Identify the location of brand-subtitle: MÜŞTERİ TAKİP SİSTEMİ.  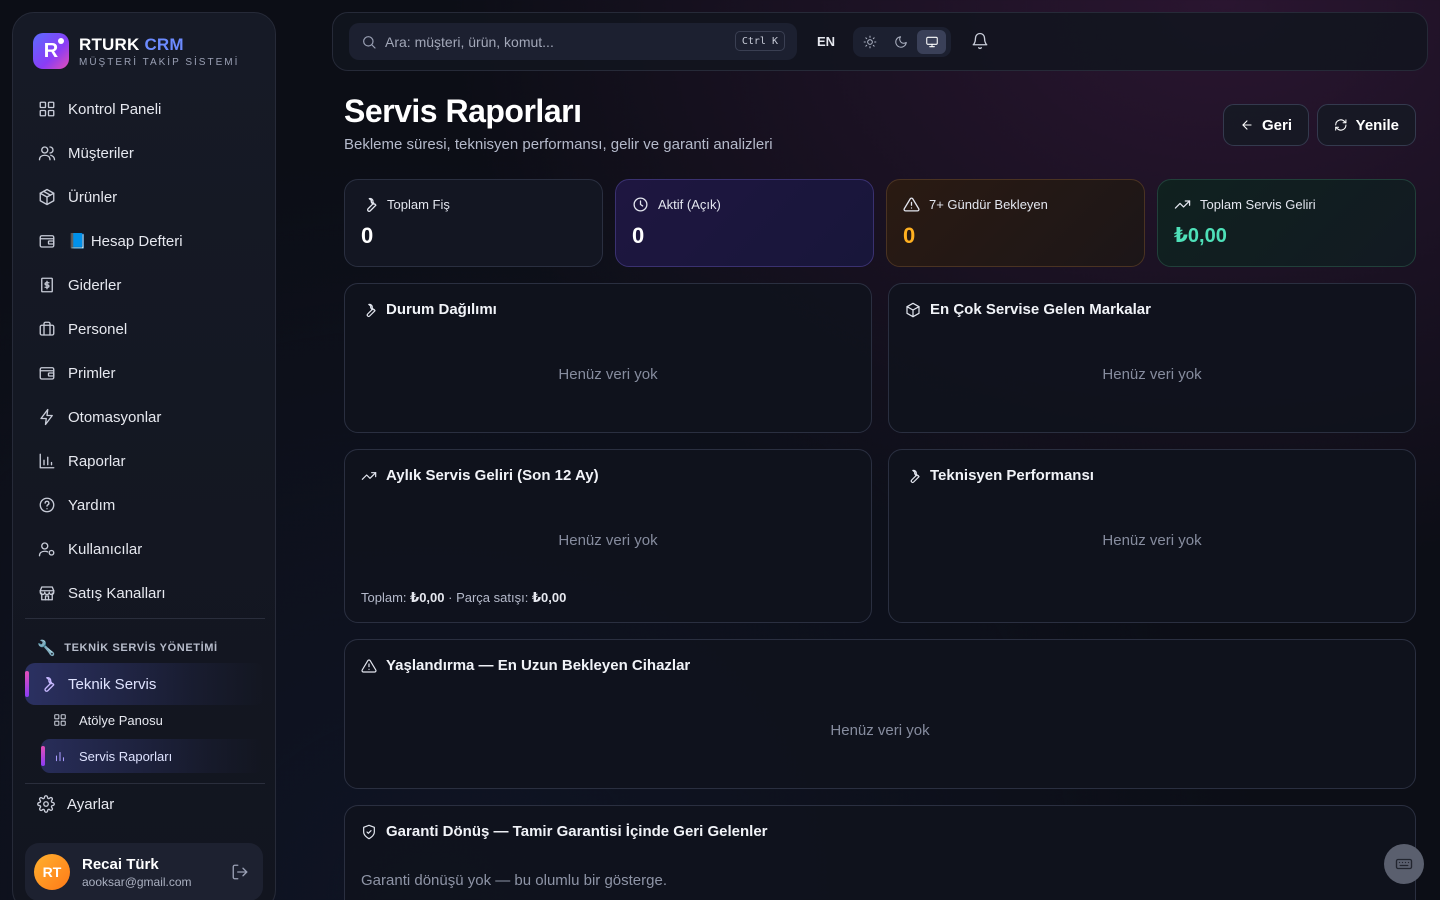
(159, 62).